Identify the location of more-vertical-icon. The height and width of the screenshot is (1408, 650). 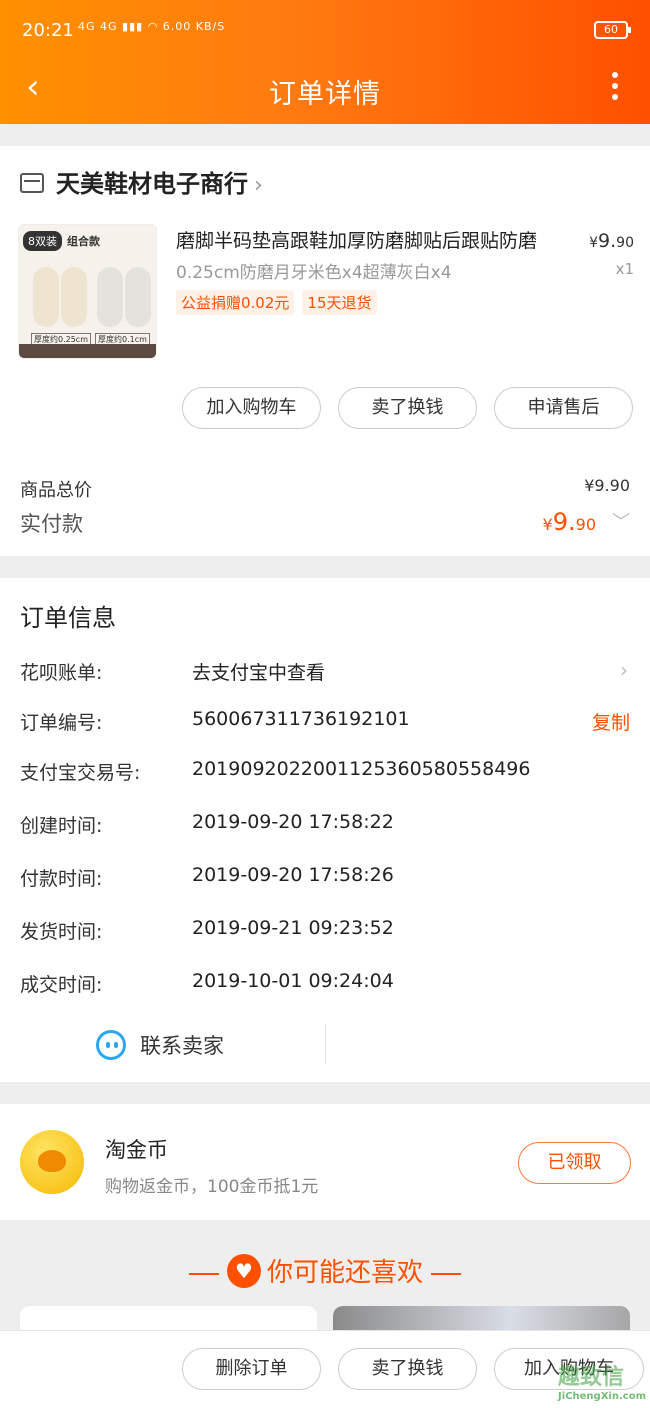
(616, 87).